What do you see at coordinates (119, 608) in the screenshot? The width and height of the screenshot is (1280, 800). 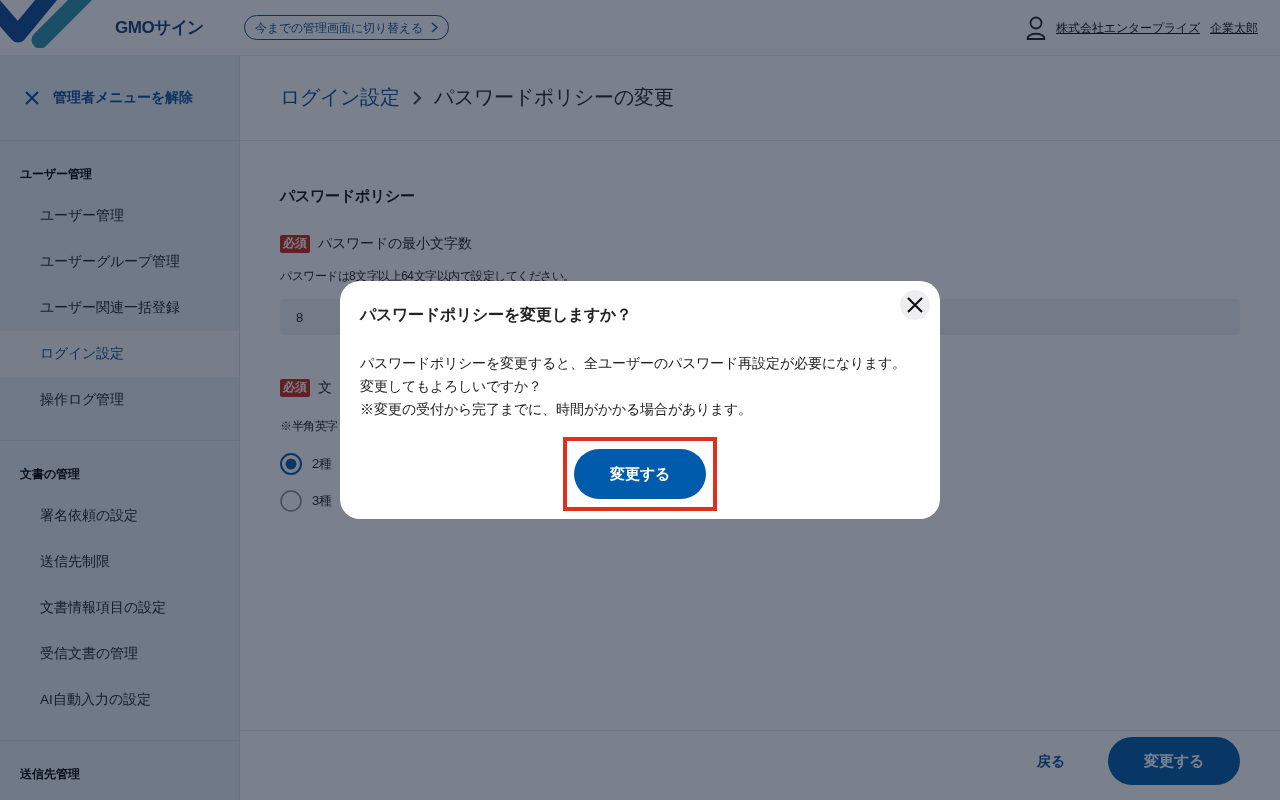 I see `sidebar-item: 文書情報項目の設定` at bounding box center [119, 608].